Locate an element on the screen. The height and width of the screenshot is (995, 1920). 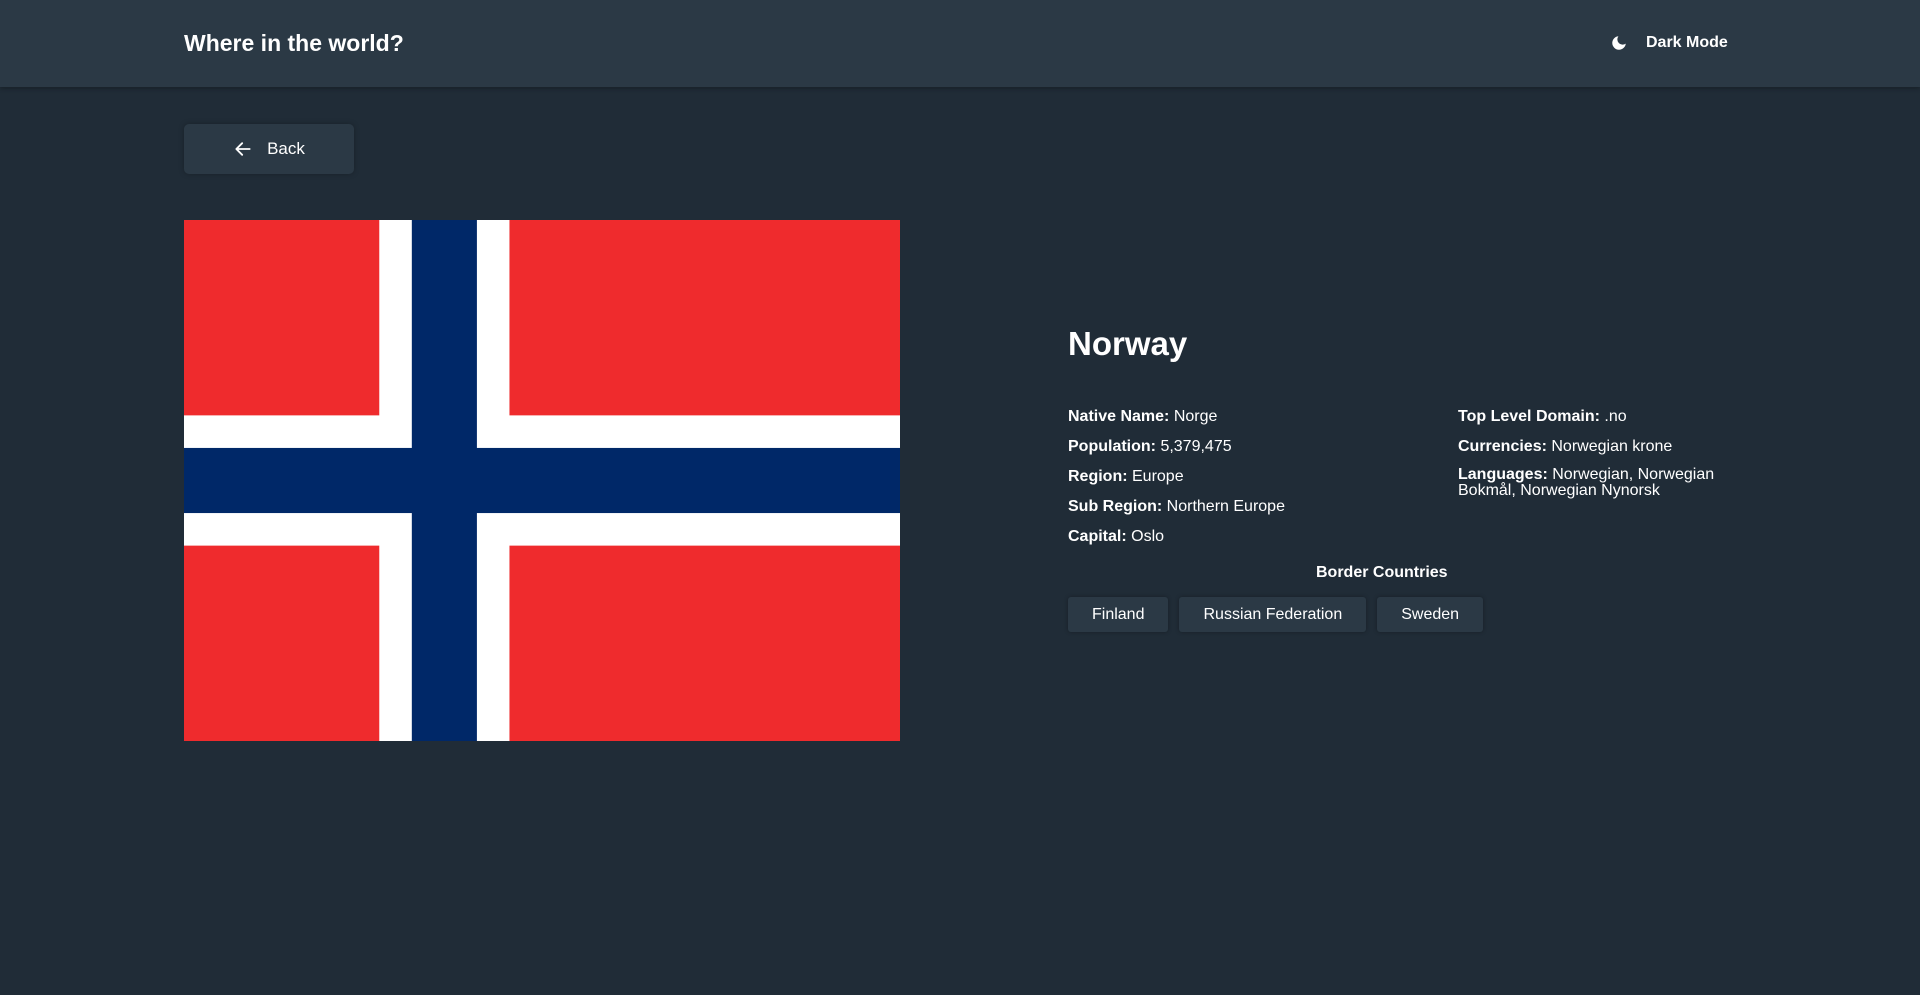
detail-region: Region: Europe is located at coordinates (1126, 476).